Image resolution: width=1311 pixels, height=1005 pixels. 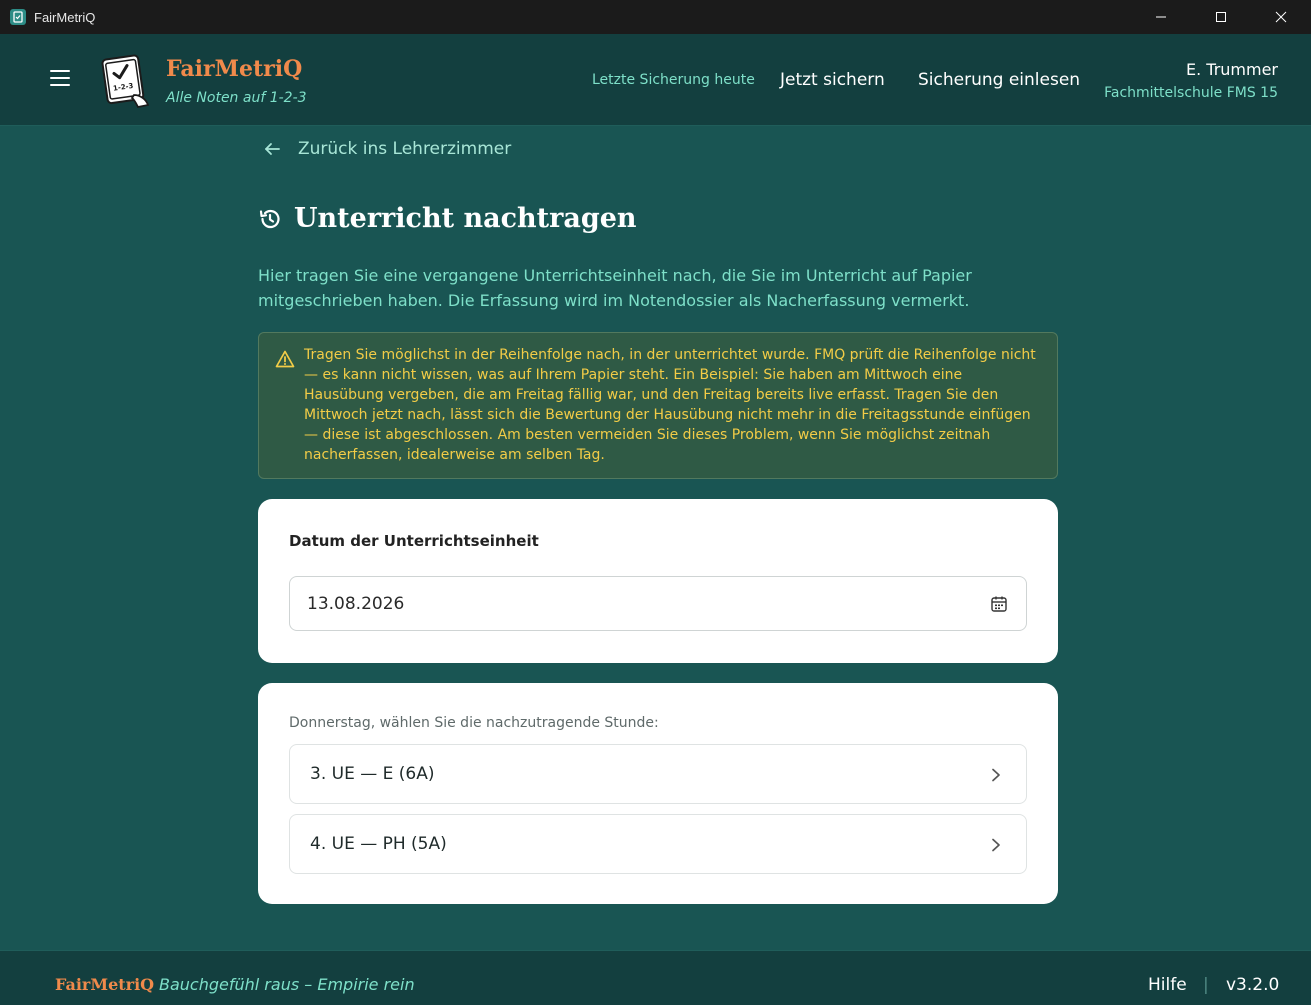 What do you see at coordinates (658, 603) in the screenshot?
I see `date-input: 13.08.2026` at bounding box center [658, 603].